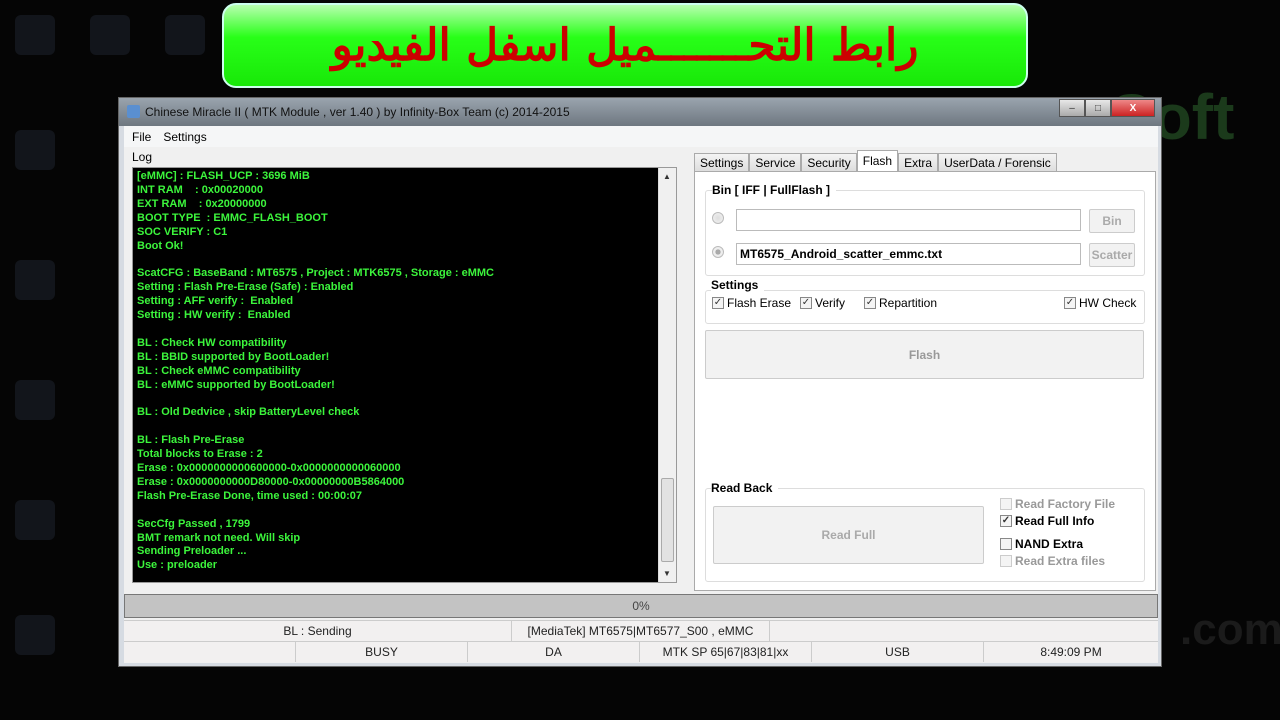 The height and width of the screenshot is (720, 1280). Describe the element at coordinates (908, 254) in the screenshot. I see `scatter-path-input: MT6575_Android_scatter_emmc.txt` at that location.